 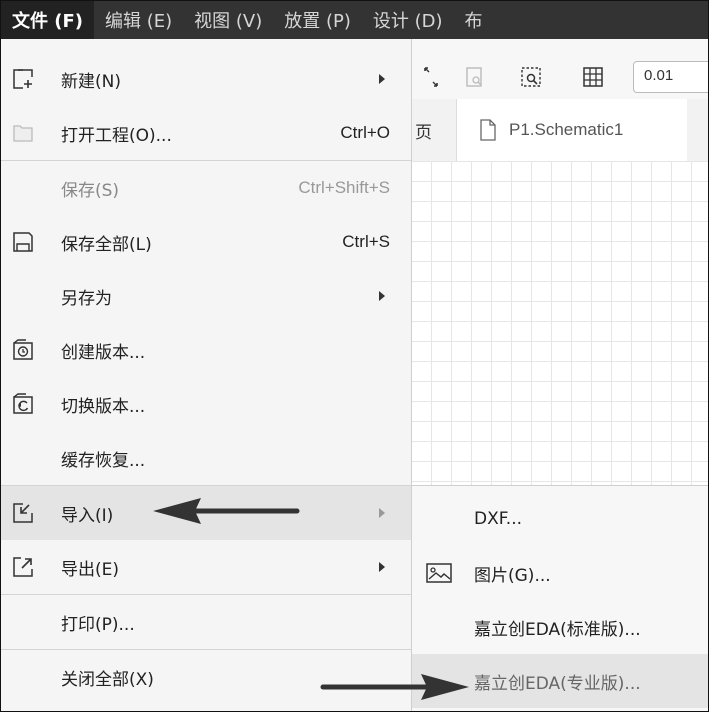 I want to click on tab-schematic: P1.Schematic1, so click(x=572, y=130).